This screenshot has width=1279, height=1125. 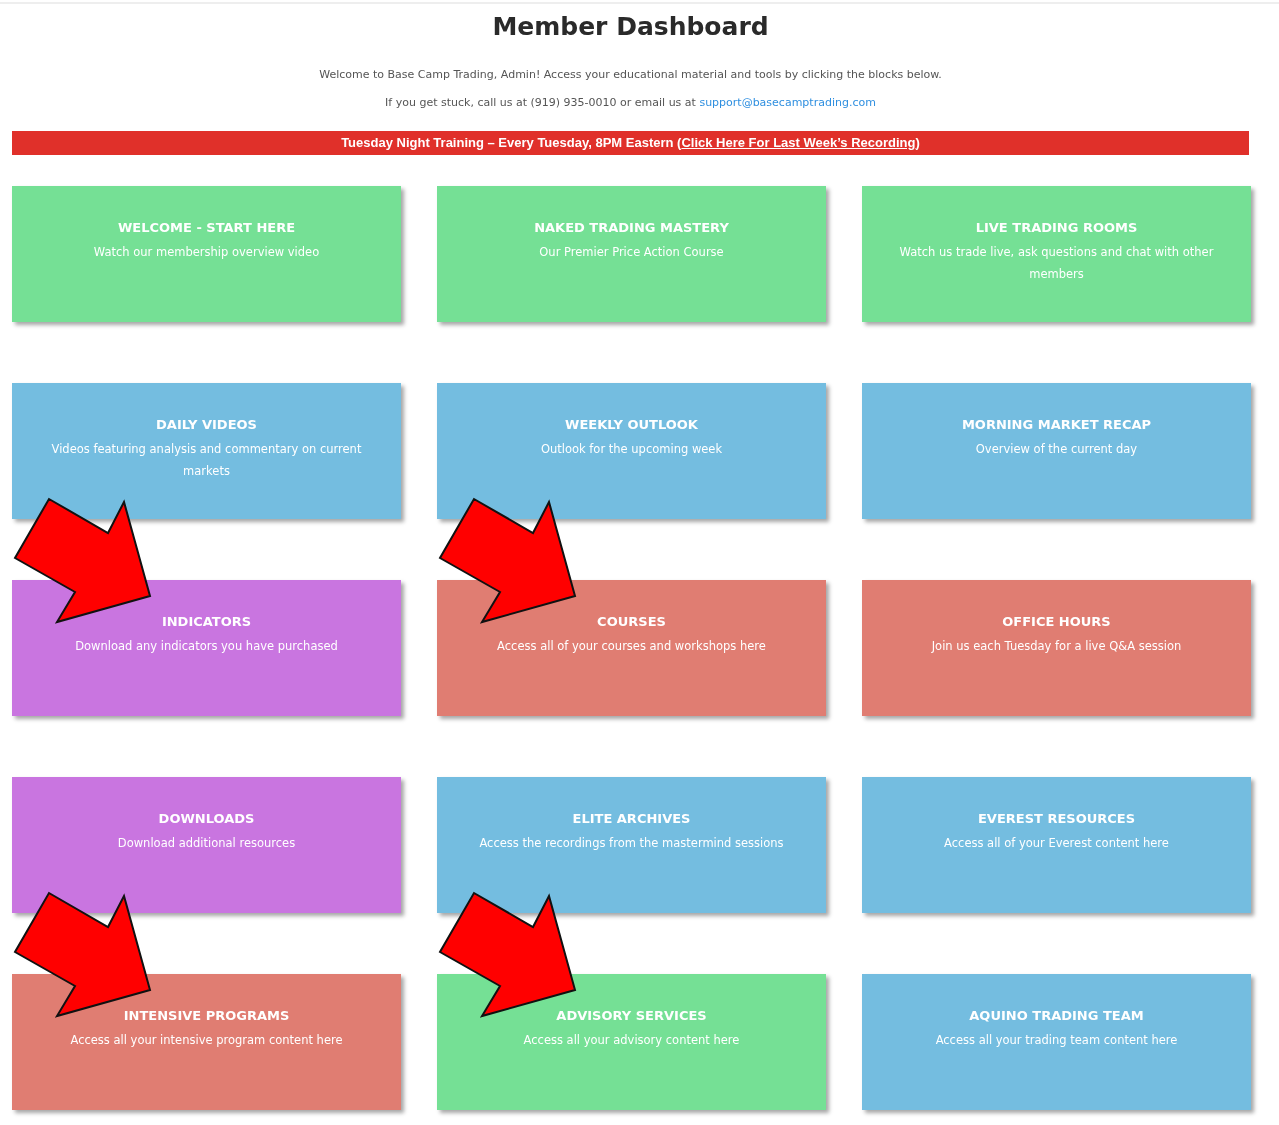 I want to click on tile-description: Access all your intensive program content here, so click(x=206, y=1040).